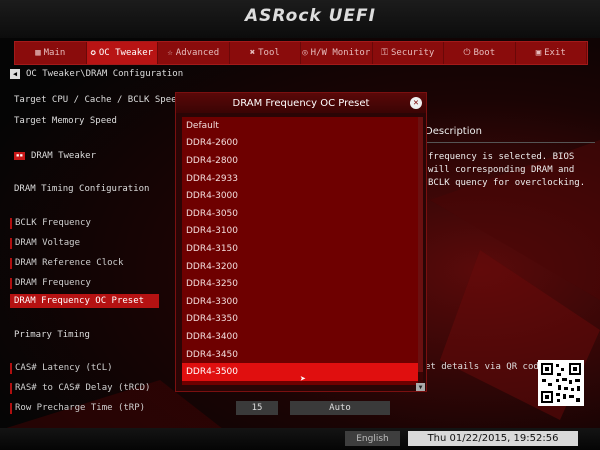 The width and height of the screenshot is (600, 450). Describe the element at coordinates (510, 134) in the screenshot. I see `description-title: Description` at that location.